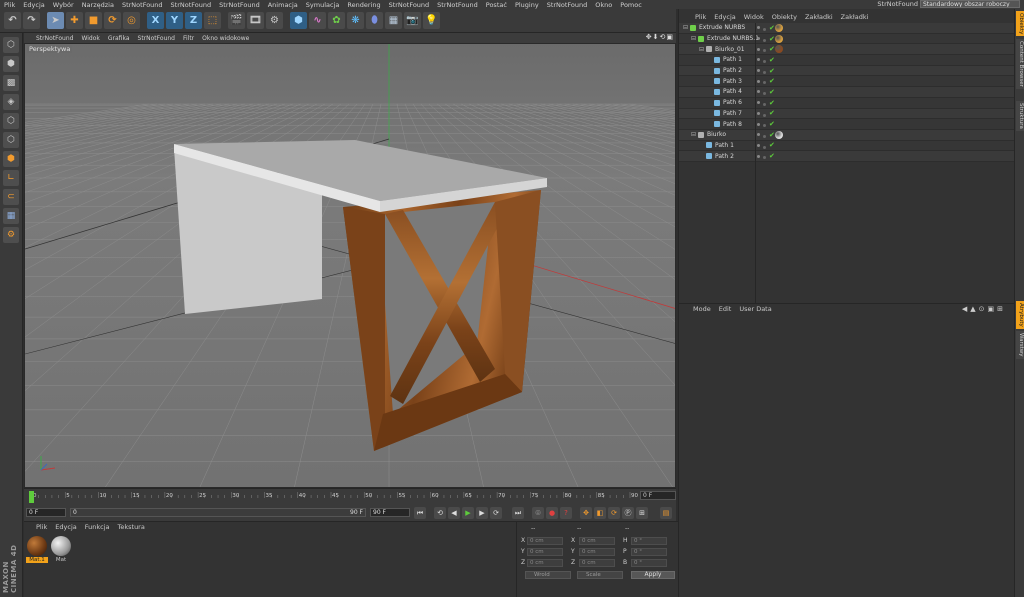 Image resolution: width=1024 pixels, height=597 pixels. I want to click on move-icon: ✚, so click(74, 20).